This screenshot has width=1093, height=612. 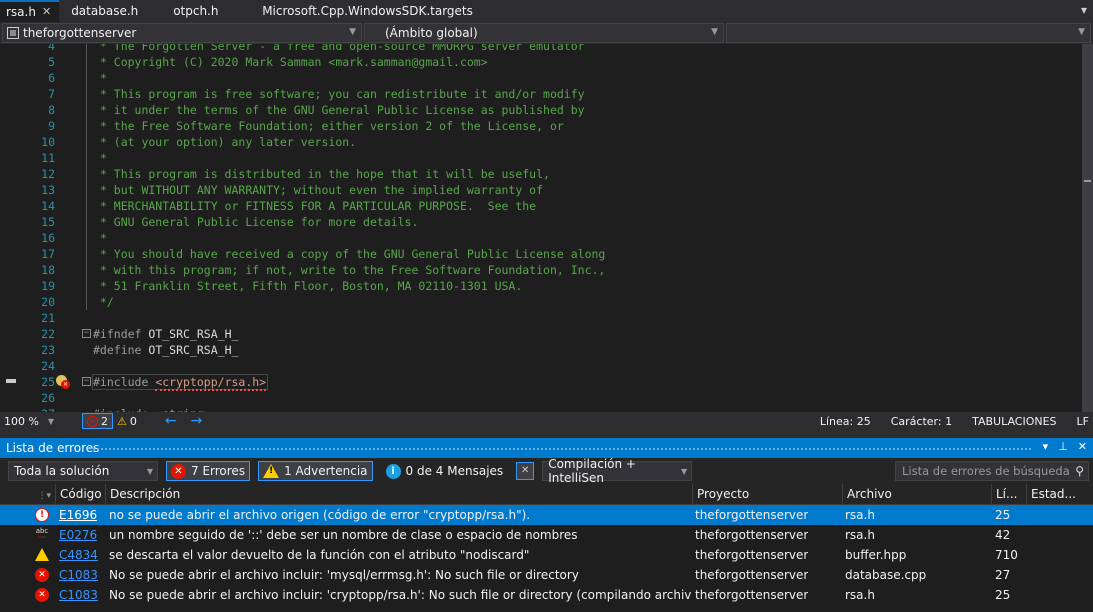 What do you see at coordinates (544, 33) in the screenshot?
I see `scope-dropdown: (Ámbito global) ▼` at bounding box center [544, 33].